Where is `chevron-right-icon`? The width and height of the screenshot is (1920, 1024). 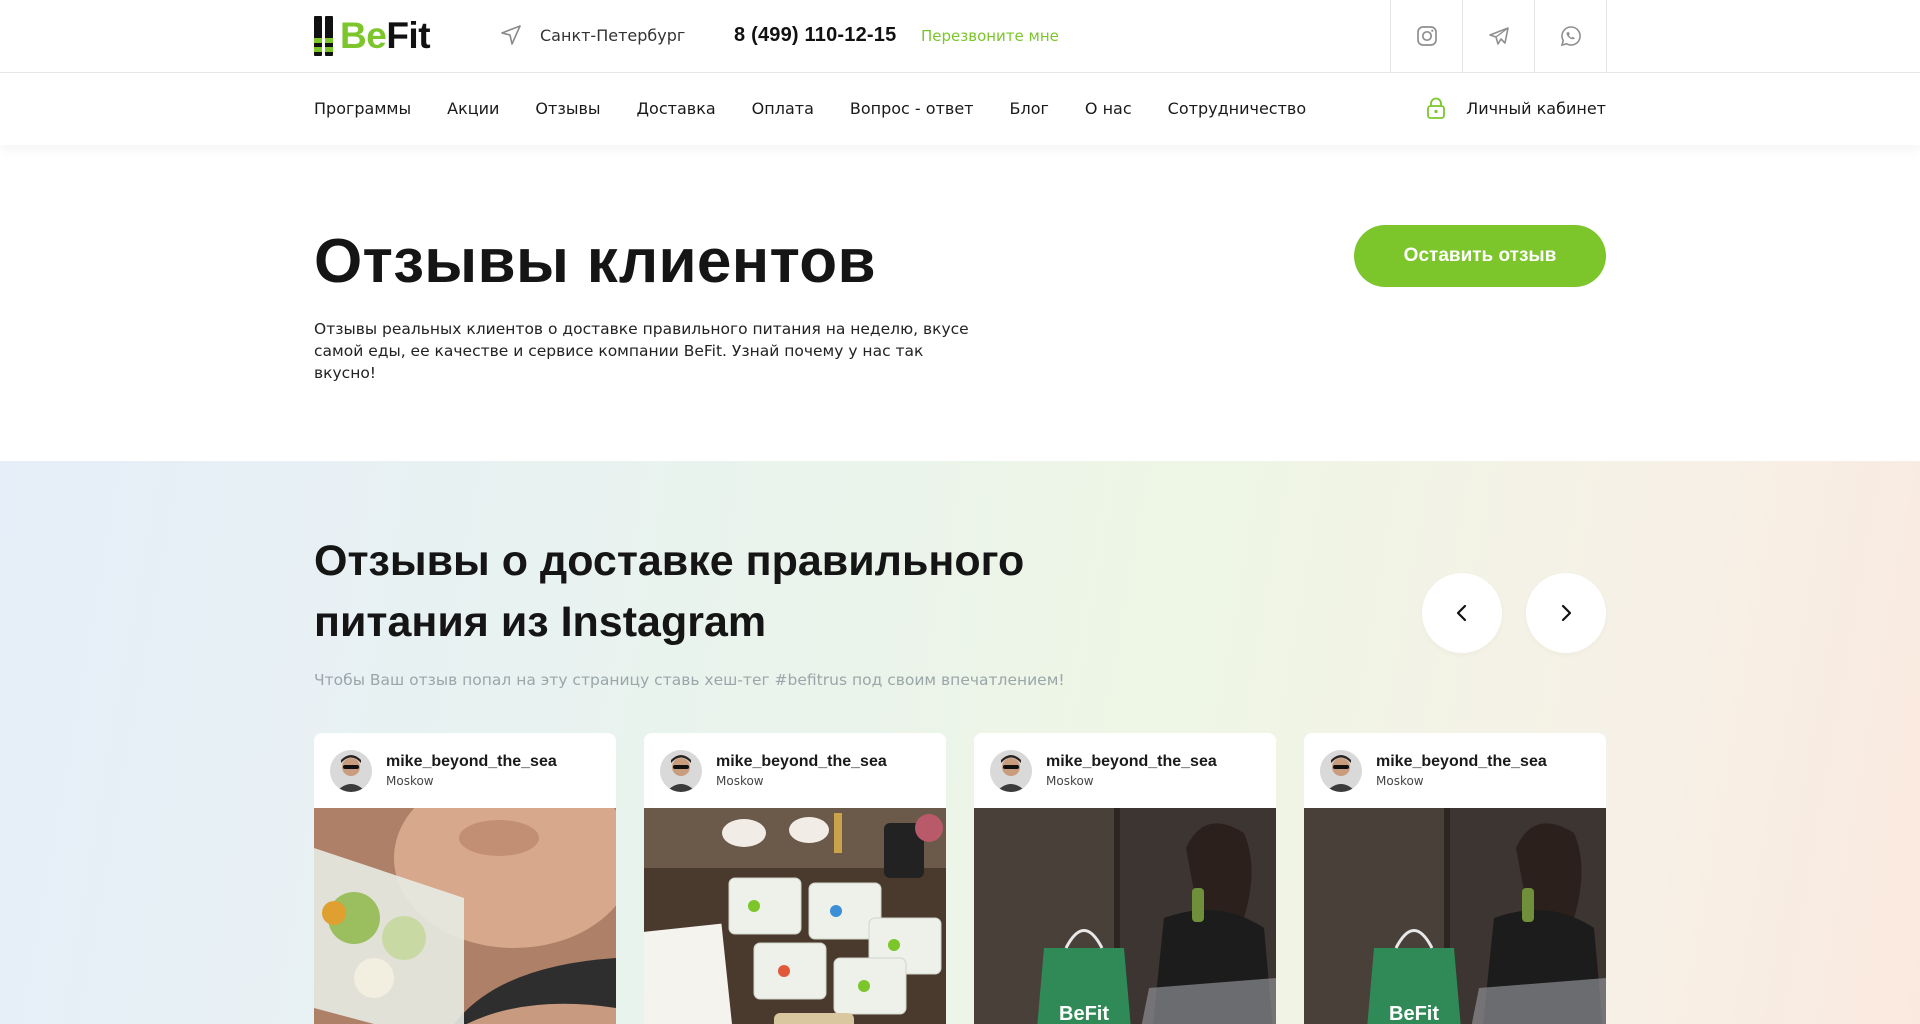
chevron-right-icon is located at coordinates (1566, 613).